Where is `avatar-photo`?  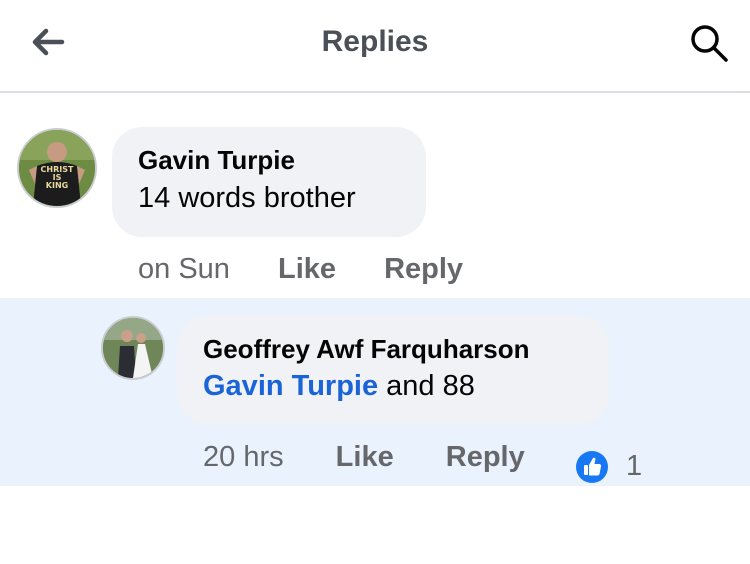
avatar-photo is located at coordinates (133, 348).